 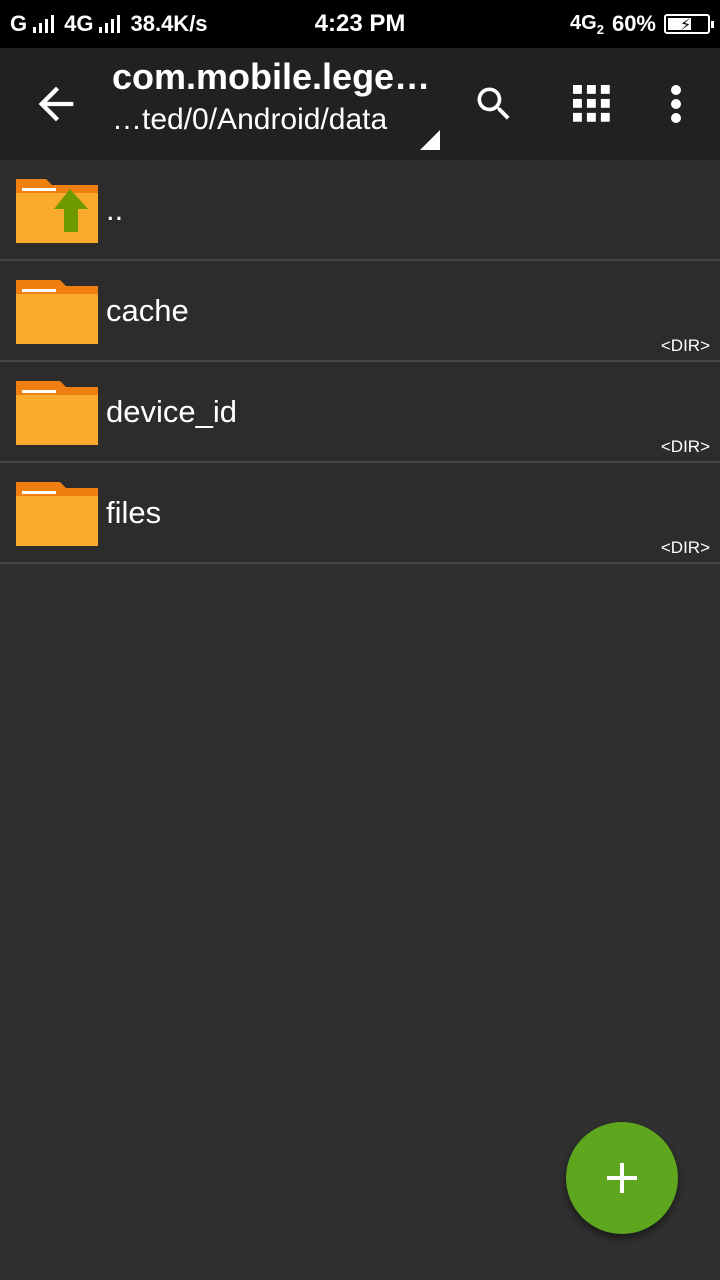 What do you see at coordinates (147, 310) in the screenshot?
I see `file-name: cache` at bounding box center [147, 310].